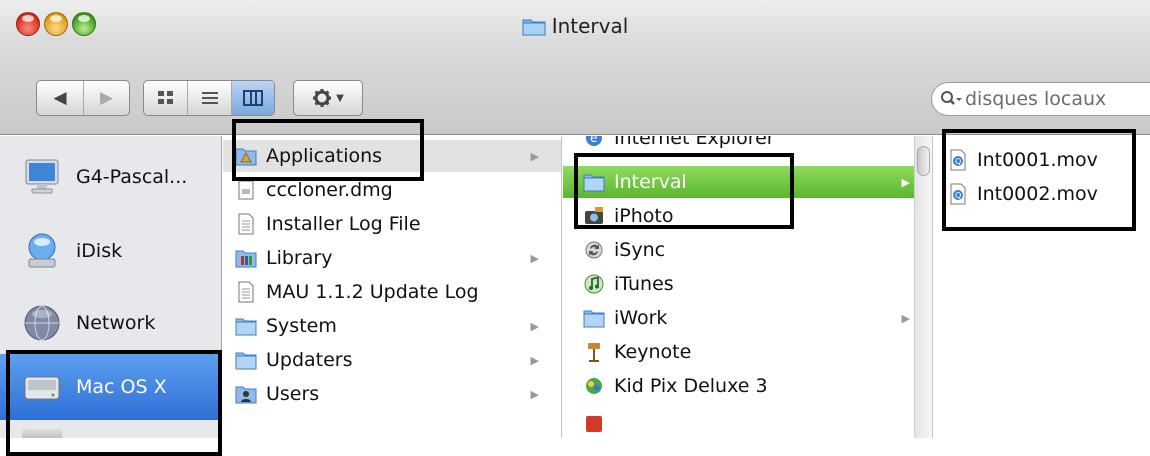 This screenshot has height=456, width=1150. I want to click on list-item: iTunes, so click(747, 284).